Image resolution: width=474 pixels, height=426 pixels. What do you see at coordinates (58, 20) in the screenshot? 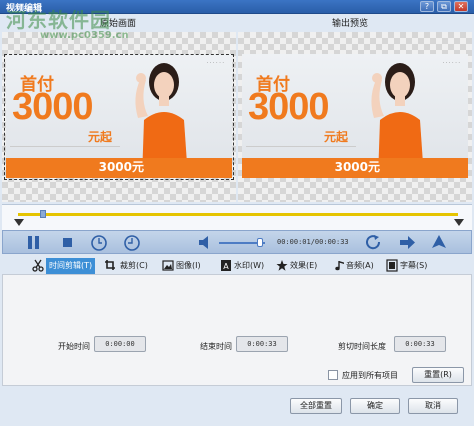
I see `site-watermark: 河东软件园` at bounding box center [58, 20].